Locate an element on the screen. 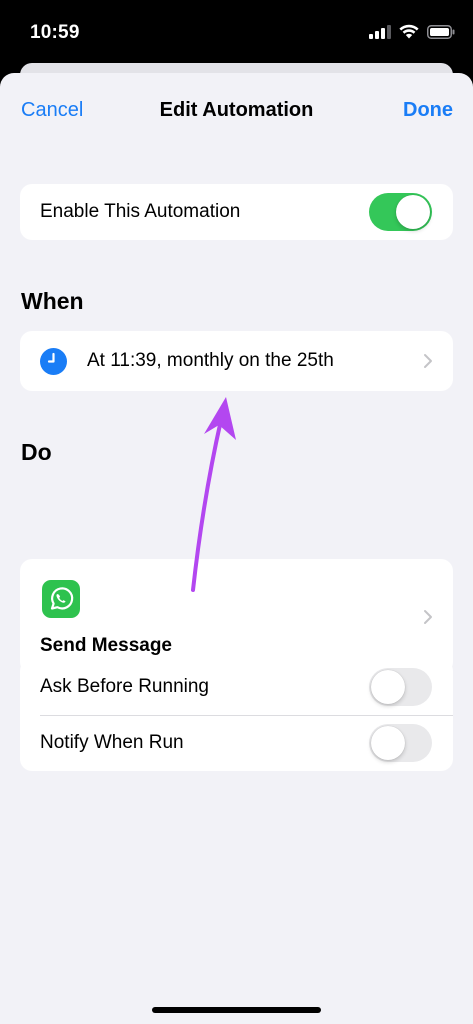 The width and height of the screenshot is (473, 1024). whatsapp-glyph-icon is located at coordinates (62, 598).